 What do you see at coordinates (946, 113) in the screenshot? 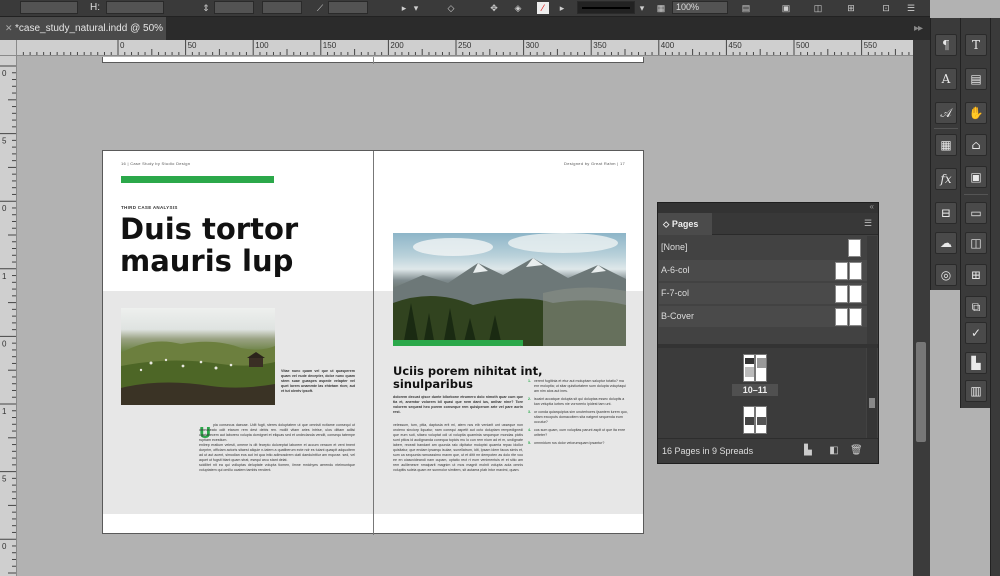
I see `glyphs-icon: 𝒜` at bounding box center [946, 113].